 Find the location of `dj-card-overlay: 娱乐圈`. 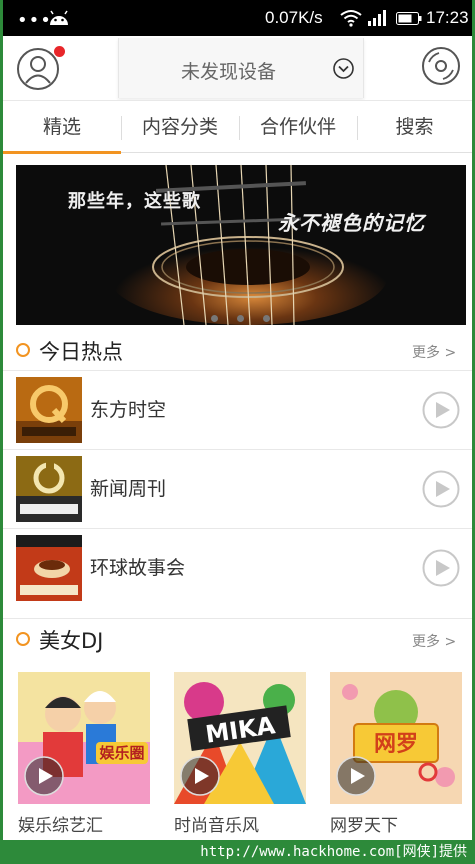

dj-card-overlay: 娱乐圈 is located at coordinates (121, 753).